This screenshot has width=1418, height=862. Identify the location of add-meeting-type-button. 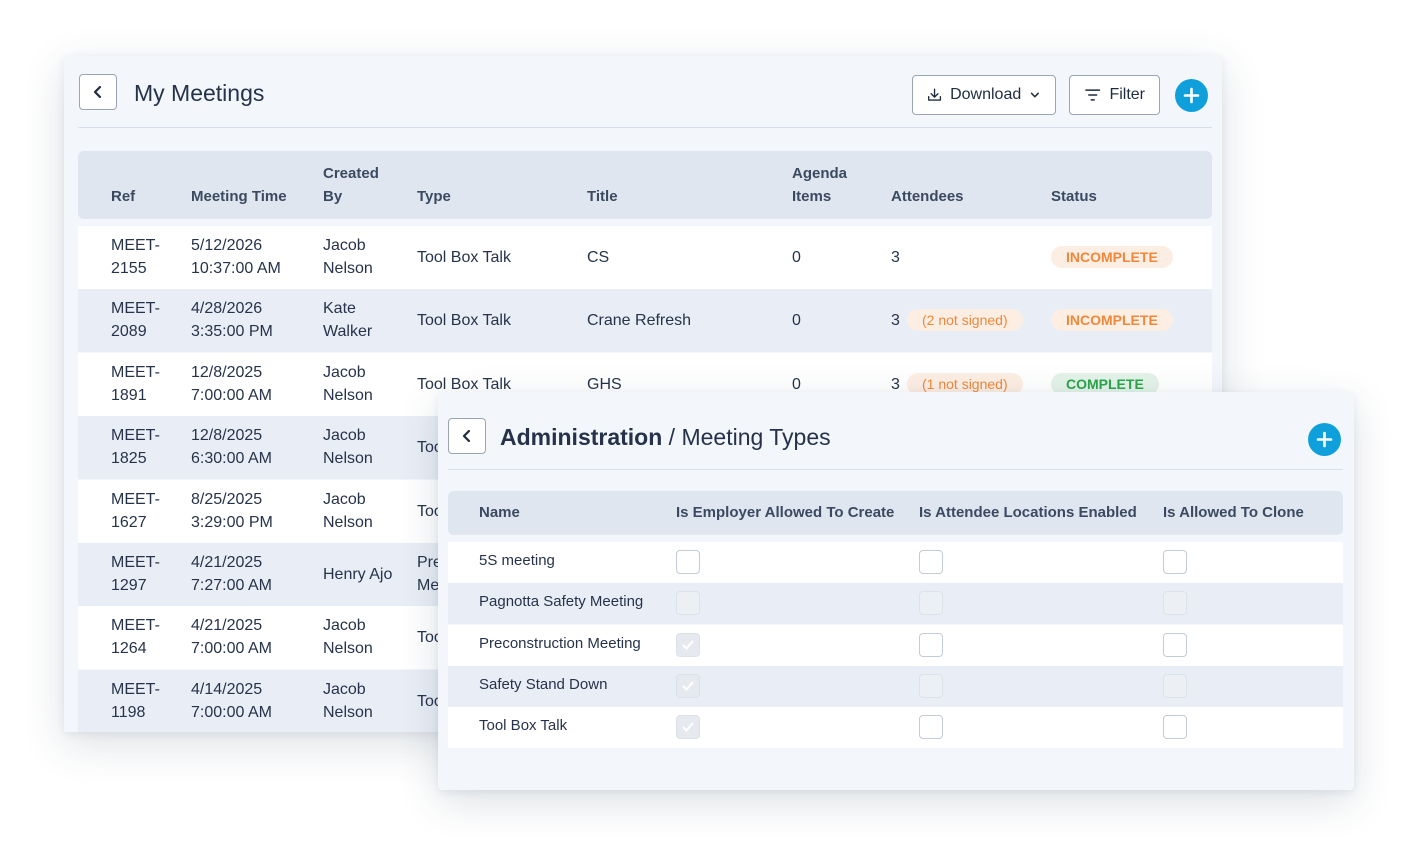
(1324, 439).